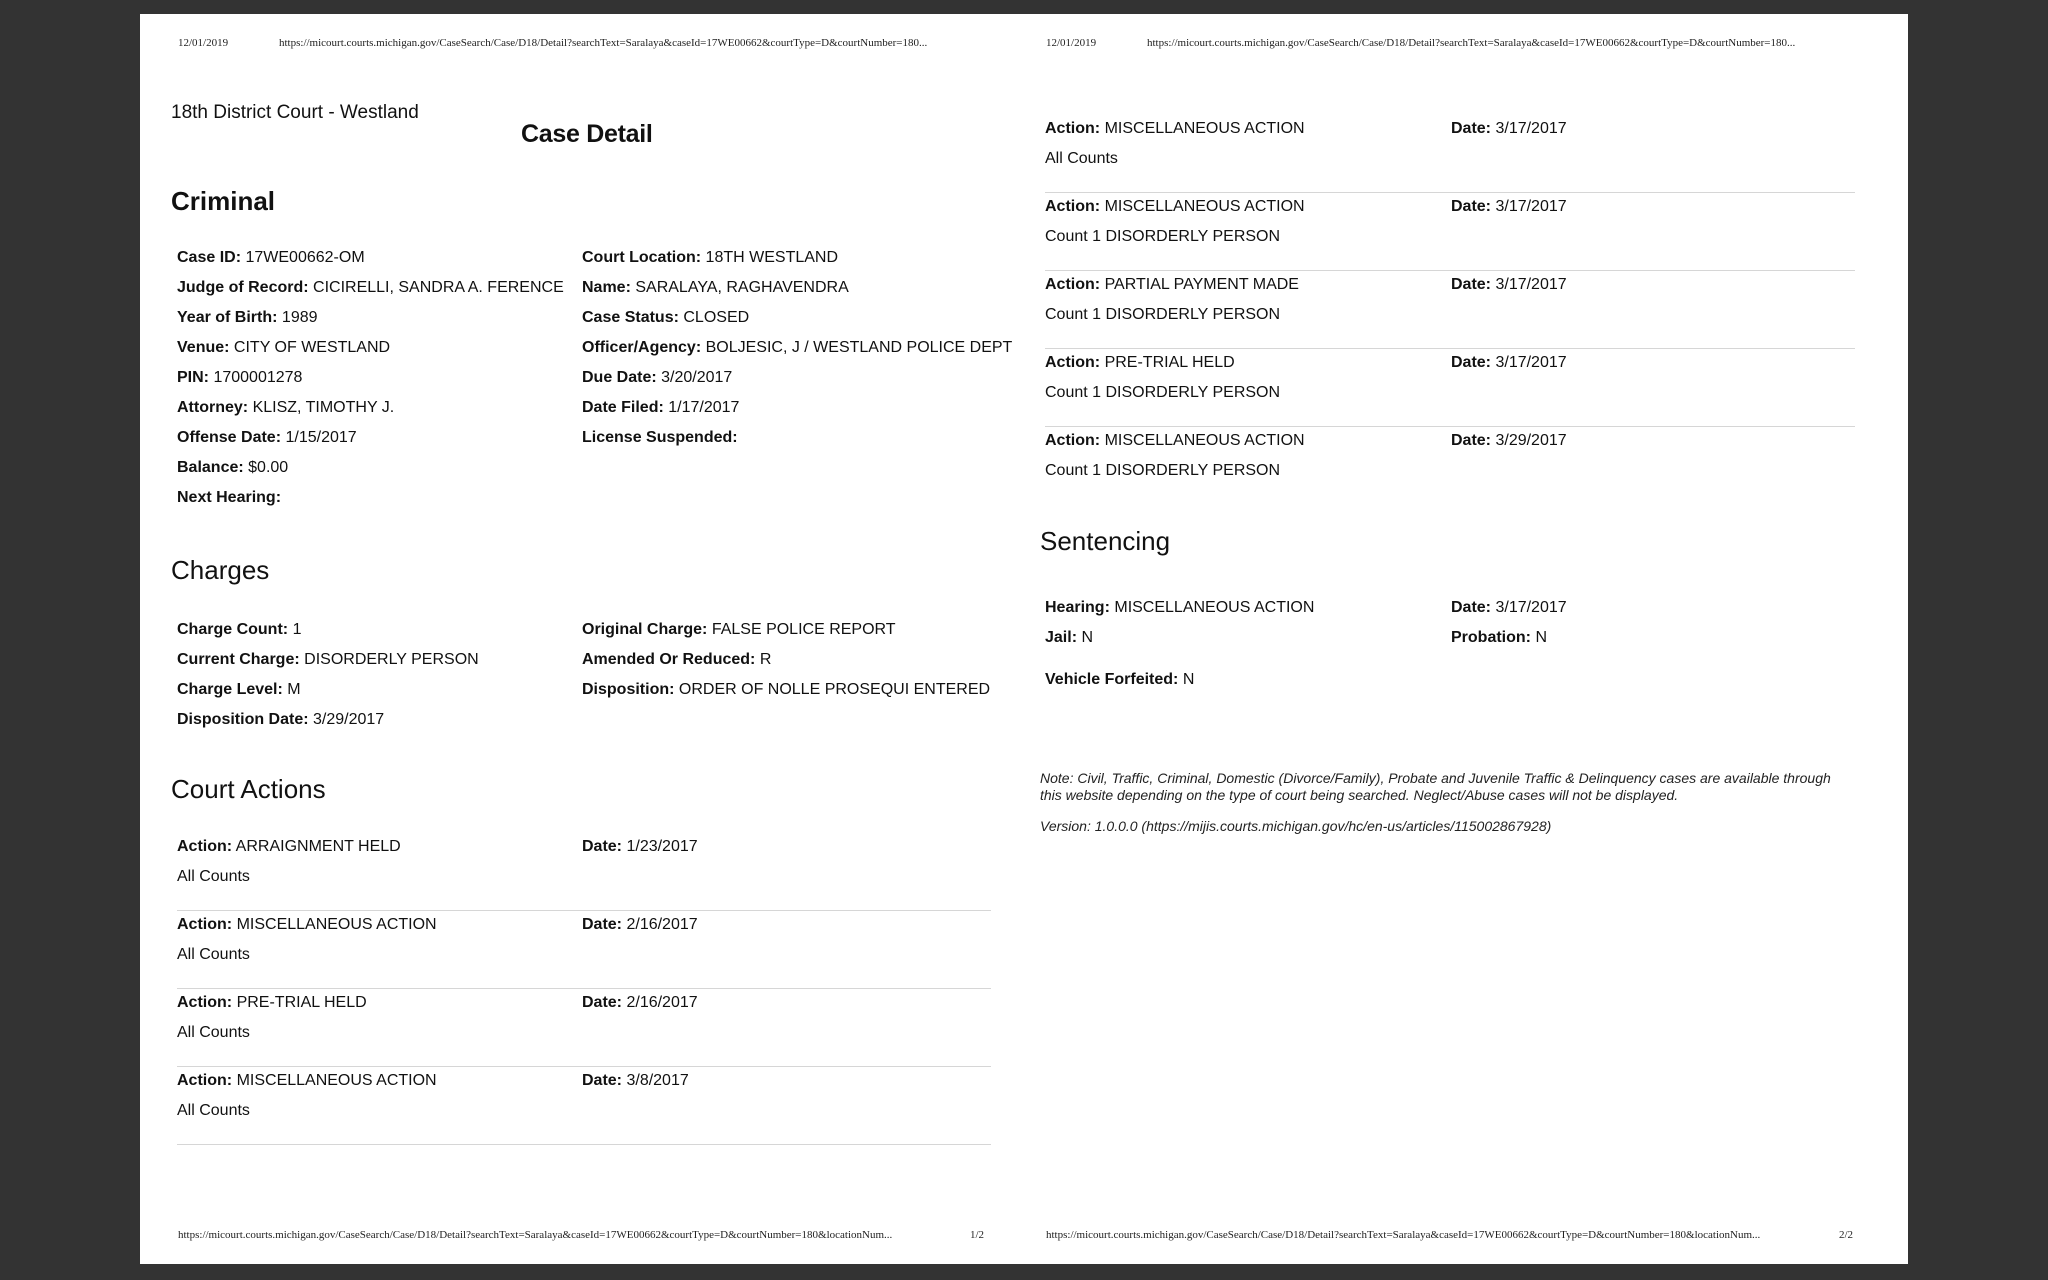  What do you see at coordinates (1846, 1235) in the screenshot?
I see `page-number: 2/2` at bounding box center [1846, 1235].